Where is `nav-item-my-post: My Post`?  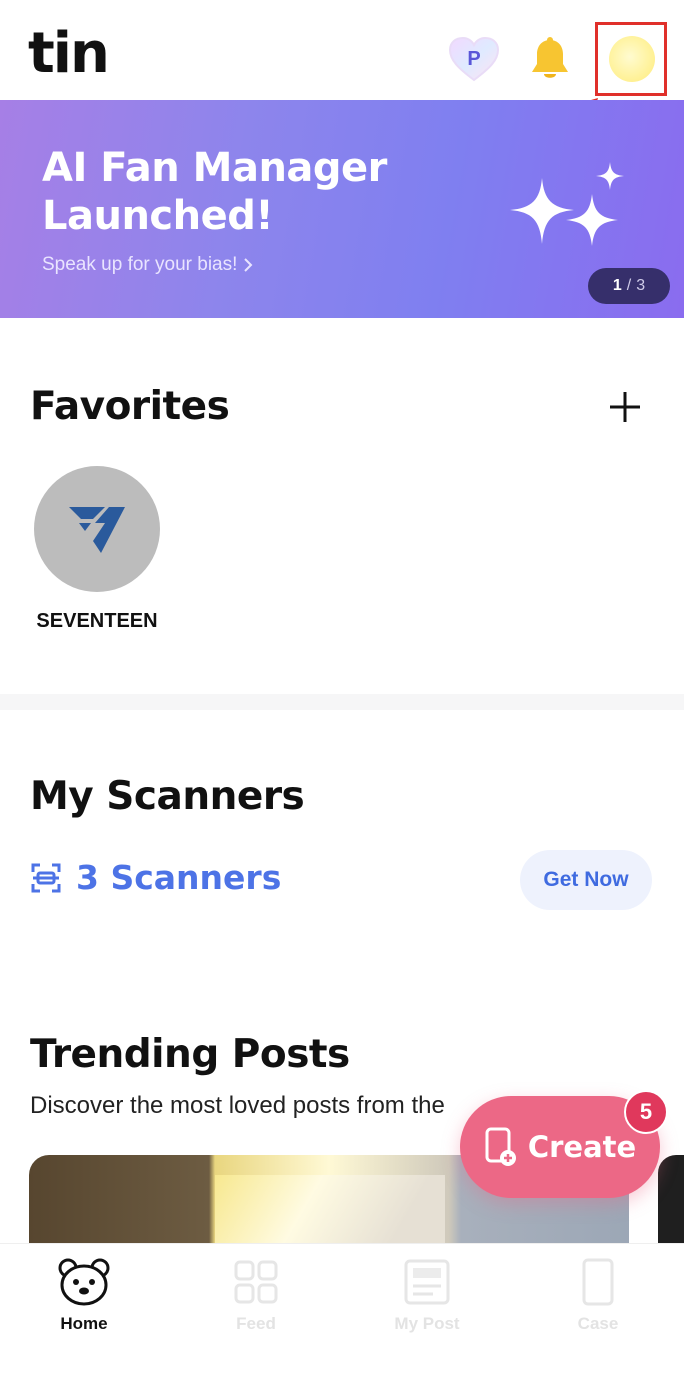
nav-item-my-post: My Post is located at coordinates (427, 1298).